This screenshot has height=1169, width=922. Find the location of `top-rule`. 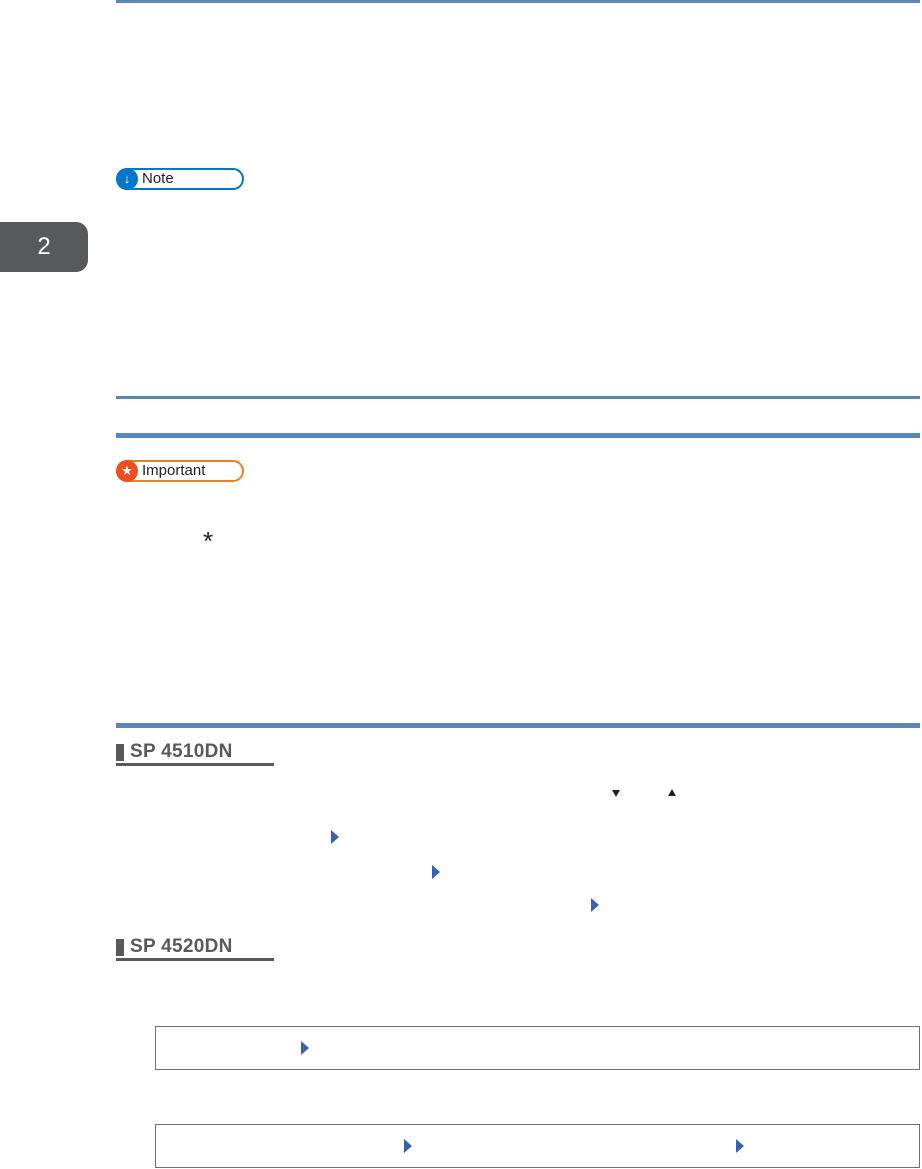

top-rule is located at coordinates (518, 1).